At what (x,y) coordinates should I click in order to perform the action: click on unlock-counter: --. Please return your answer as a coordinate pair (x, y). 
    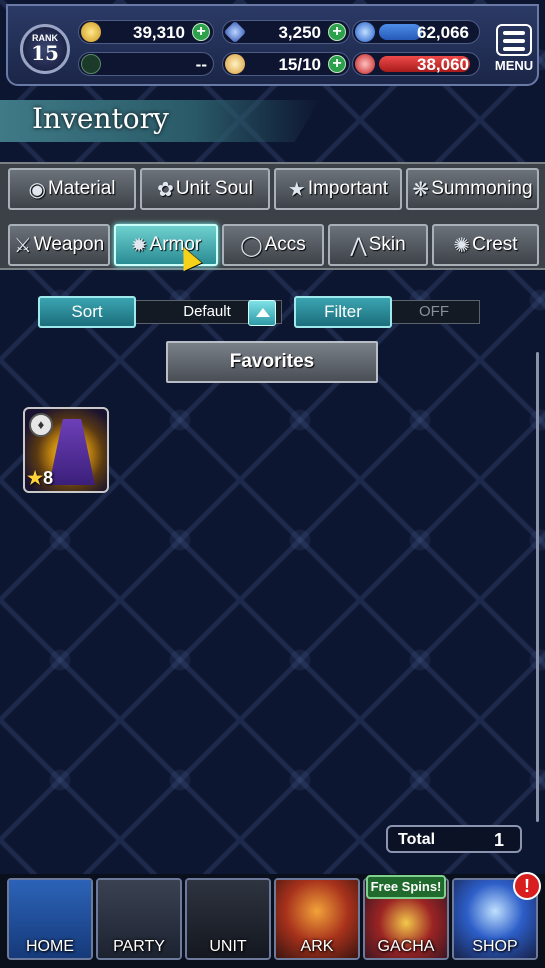
    Looking at the image, I should click on (146, 64).